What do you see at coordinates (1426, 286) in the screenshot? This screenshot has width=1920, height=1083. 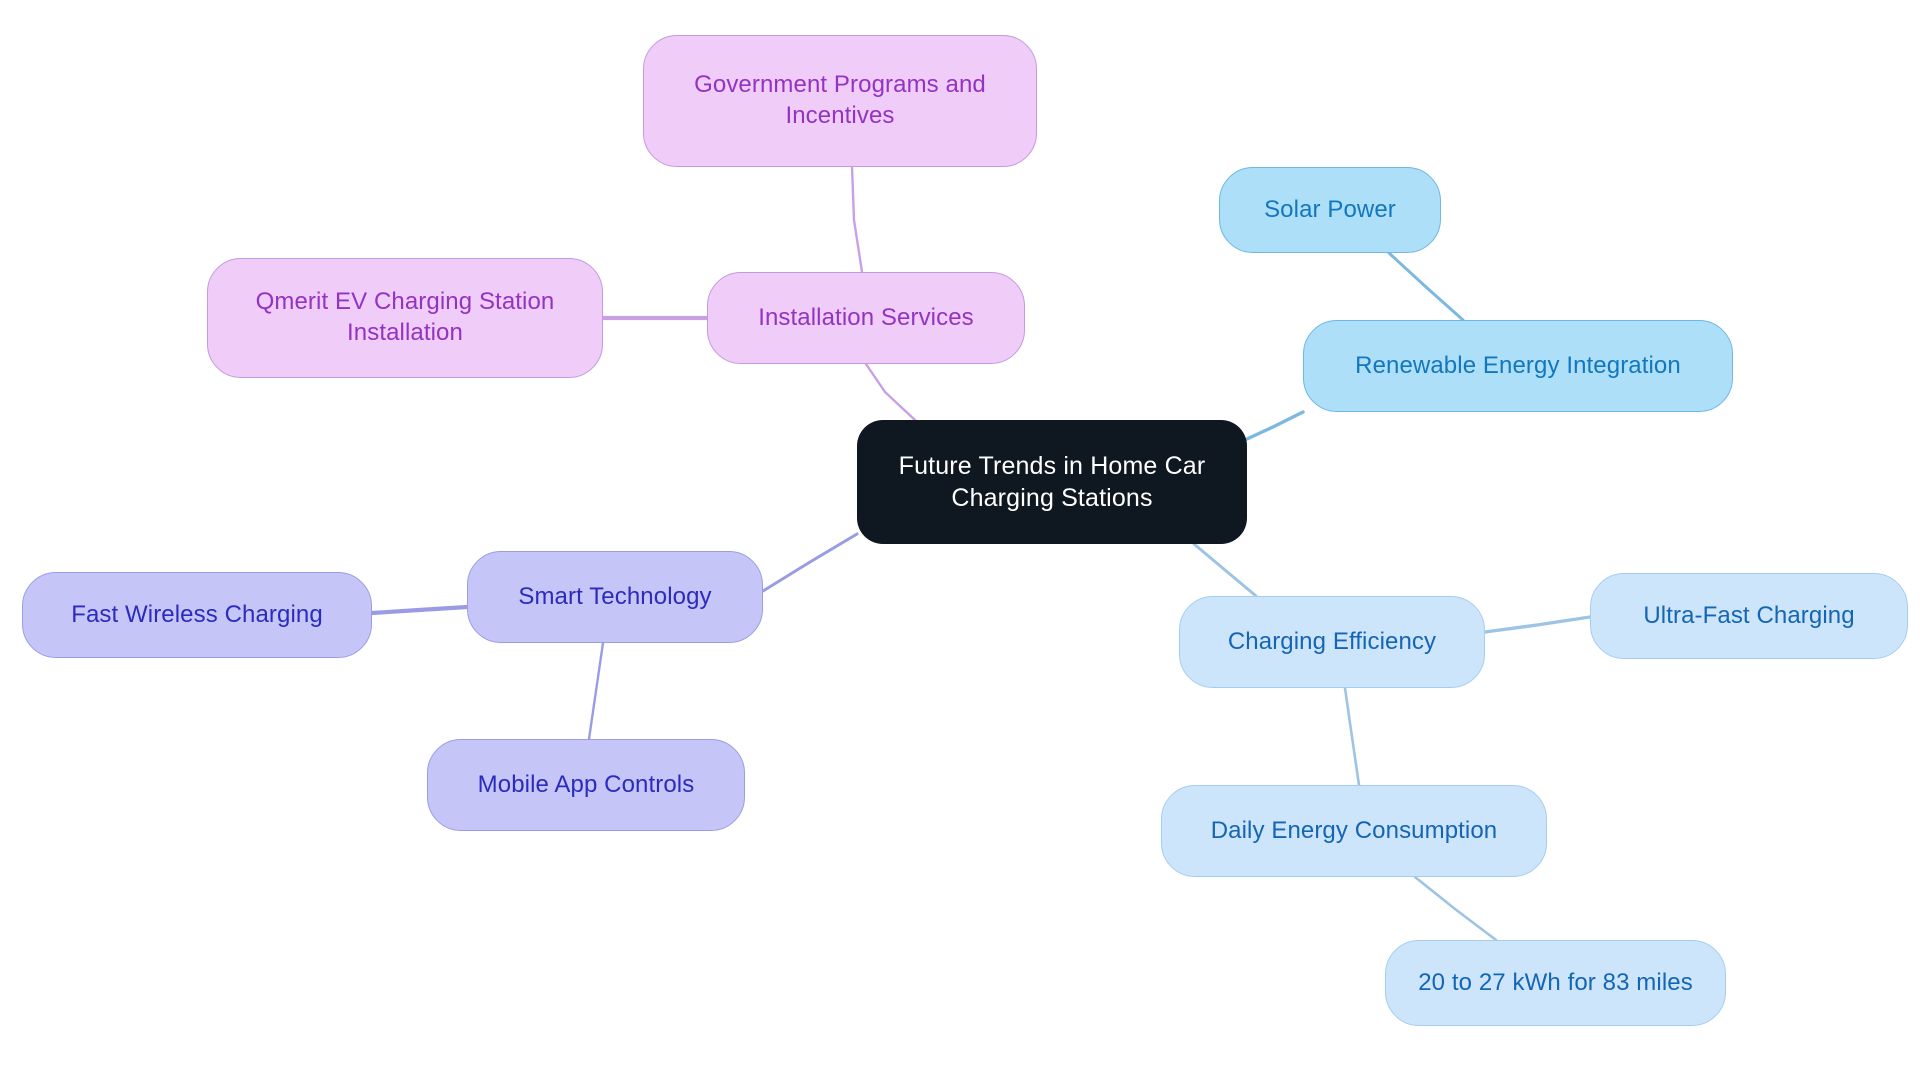 I see `edge-renewable-energy-integration-to-solar-power` at bounding box center [1426, 286].